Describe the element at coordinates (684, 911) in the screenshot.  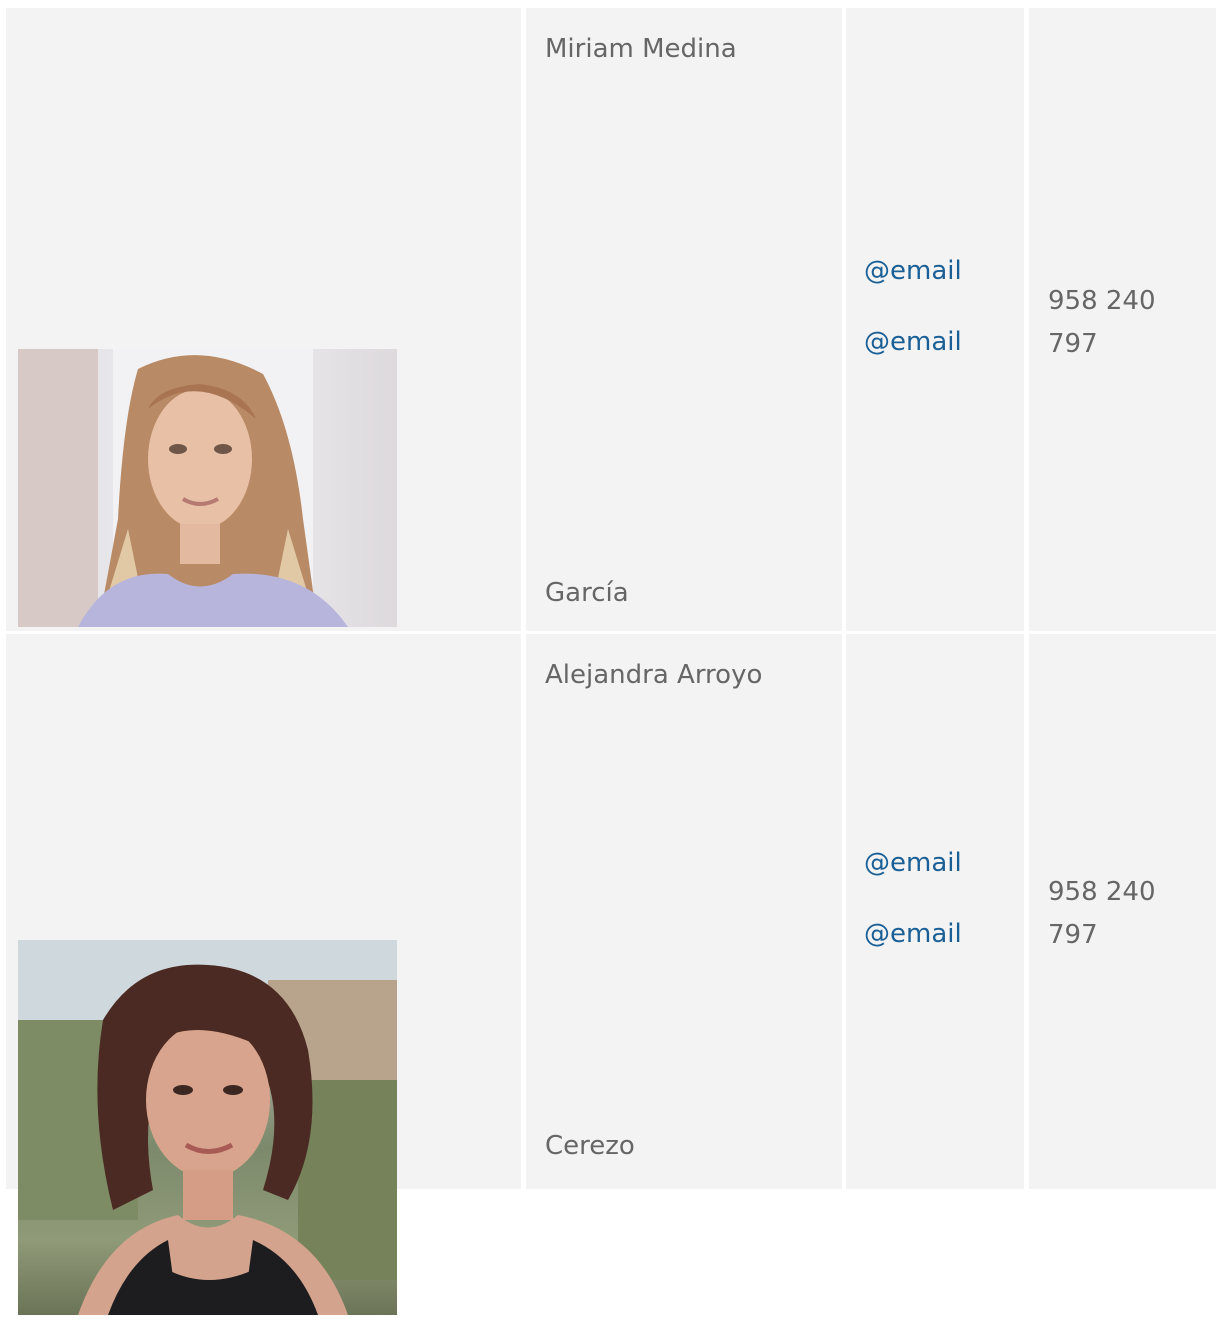
I see `name-cell: Alejandra Arroyo Cerezo` at that location.